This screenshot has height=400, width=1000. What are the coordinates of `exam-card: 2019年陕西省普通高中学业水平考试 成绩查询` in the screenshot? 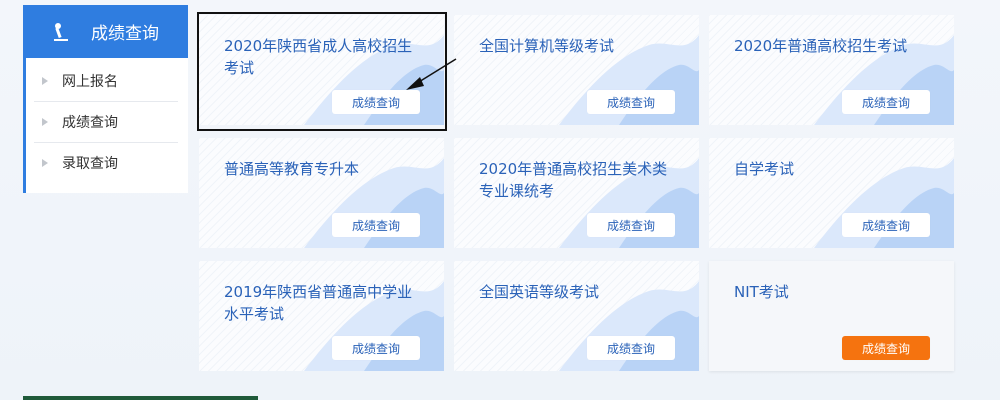 It's located at (321, 316).